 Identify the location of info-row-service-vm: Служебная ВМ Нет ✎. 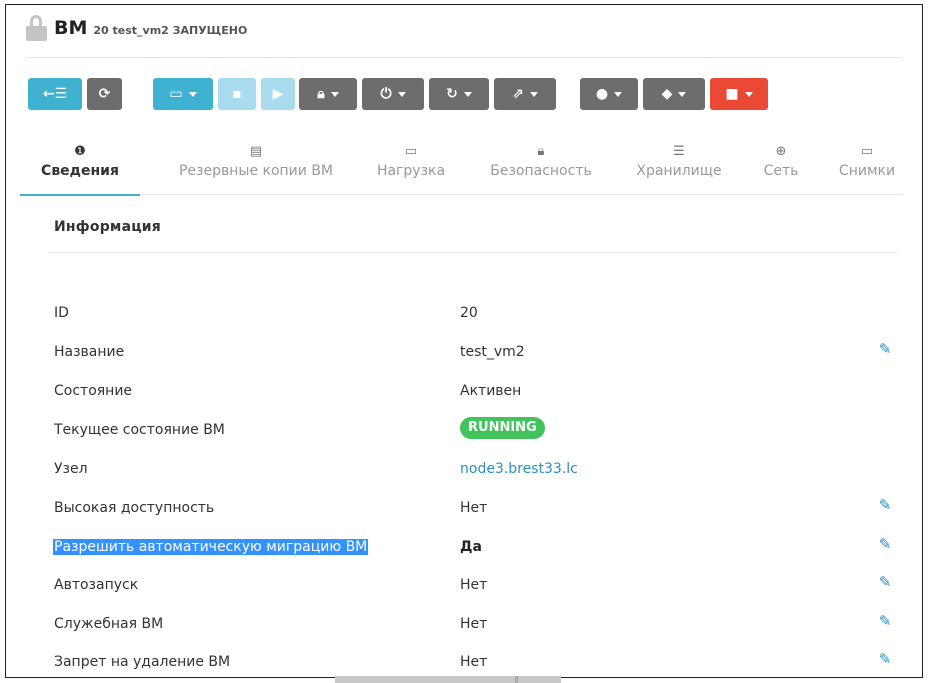
(474, 625).